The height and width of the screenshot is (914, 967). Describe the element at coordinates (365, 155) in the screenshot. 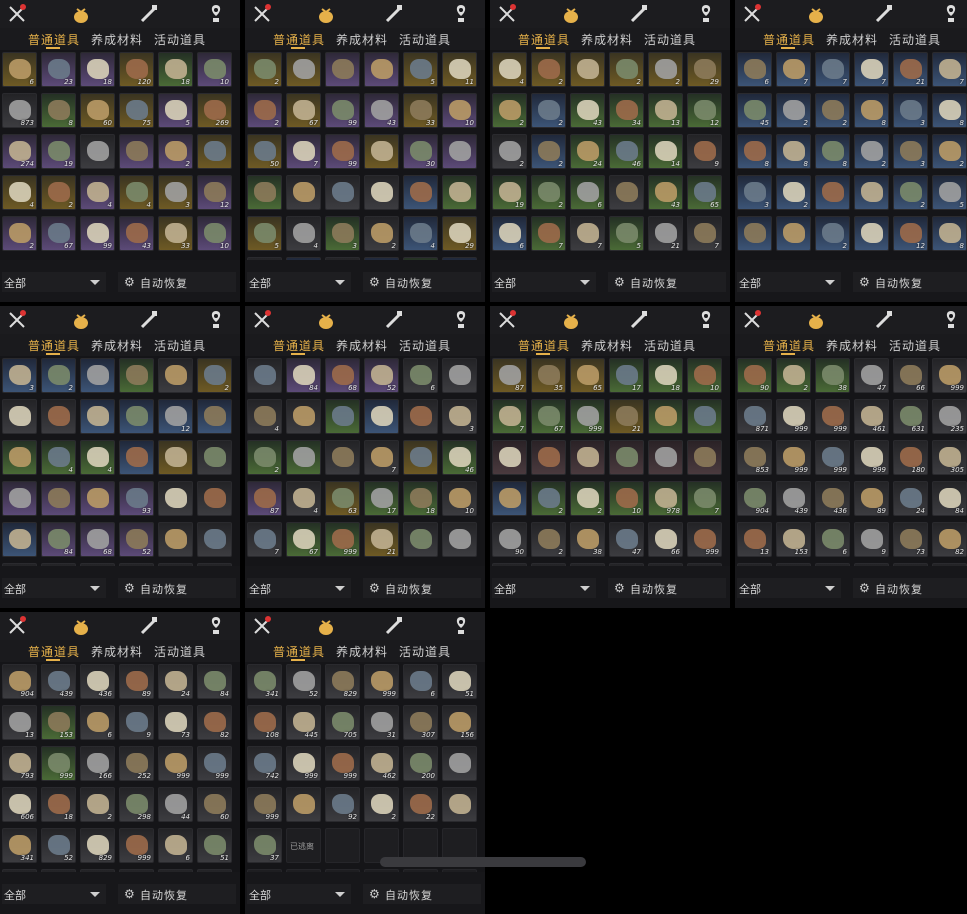

I see `item-grid: 25112679943331050799305432429222433413` at that location.